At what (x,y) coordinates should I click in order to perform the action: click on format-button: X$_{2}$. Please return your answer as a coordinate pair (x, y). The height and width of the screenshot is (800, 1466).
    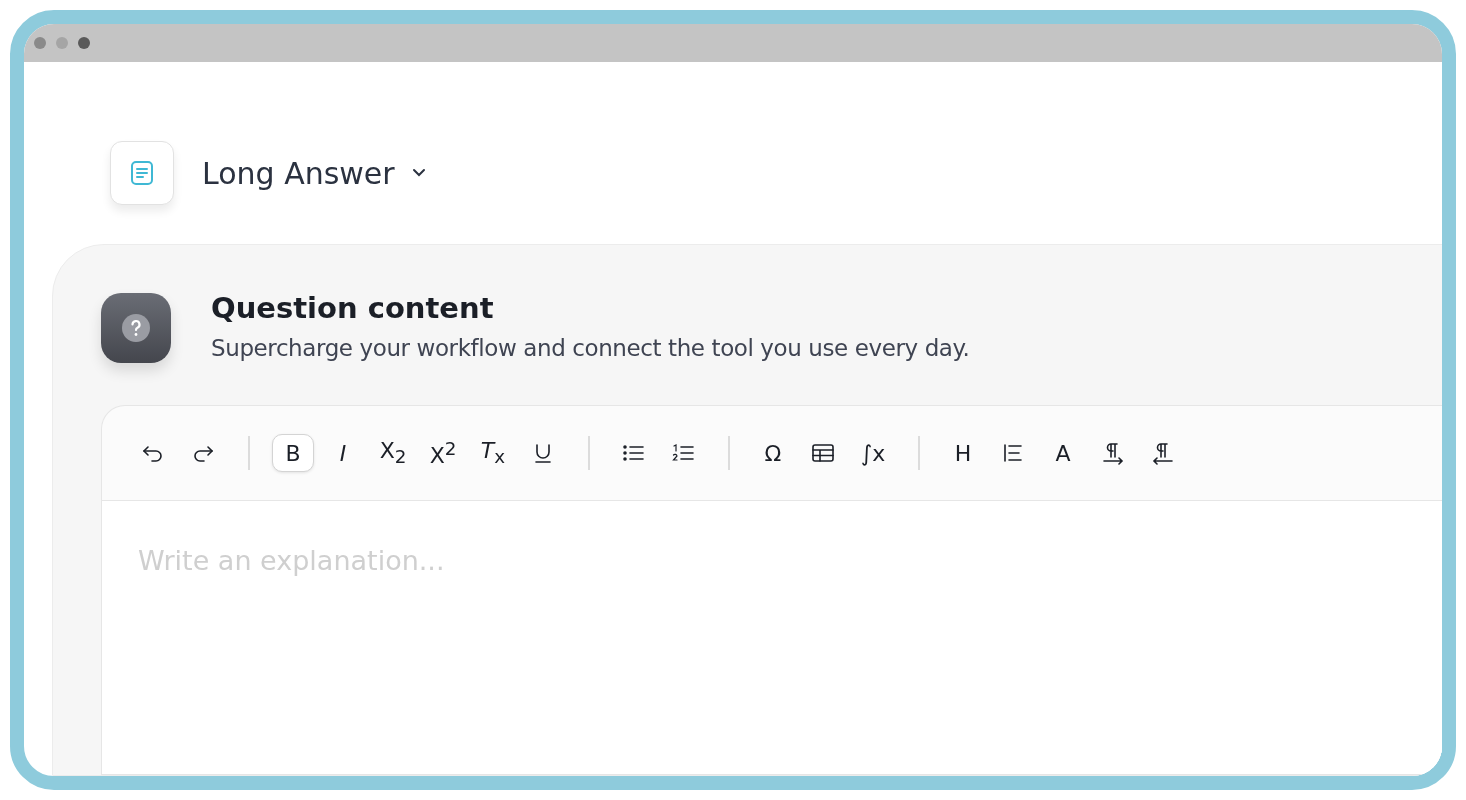
    Looking at the image, I should click on (393, 453).